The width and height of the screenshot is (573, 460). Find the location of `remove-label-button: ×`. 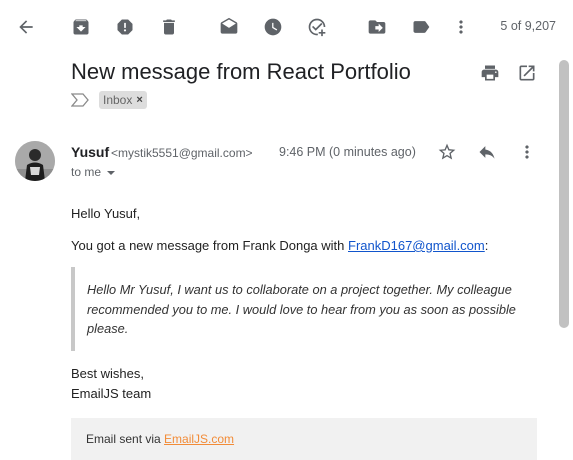

remove-label-button: × is located at coordinates (139, 100).